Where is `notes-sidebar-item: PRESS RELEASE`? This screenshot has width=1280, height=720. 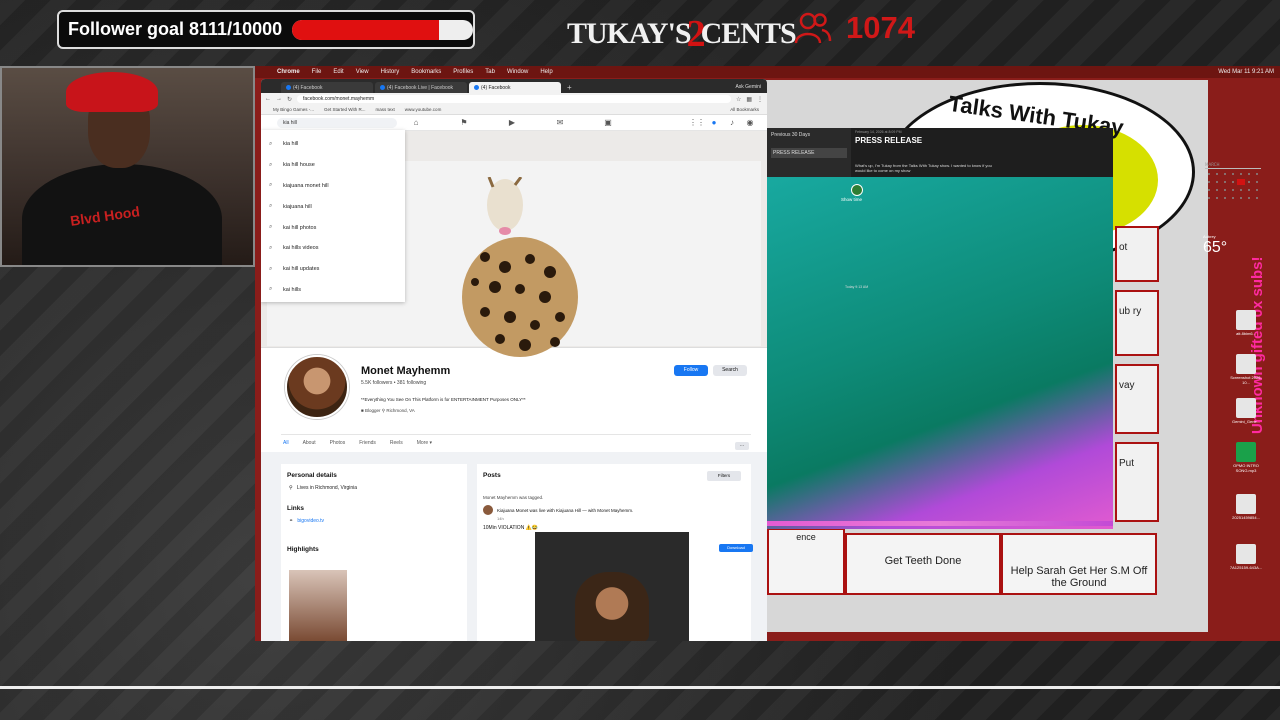 notes-sidebar-item: PRESS RELEASE is located at coordinates (809, 153).